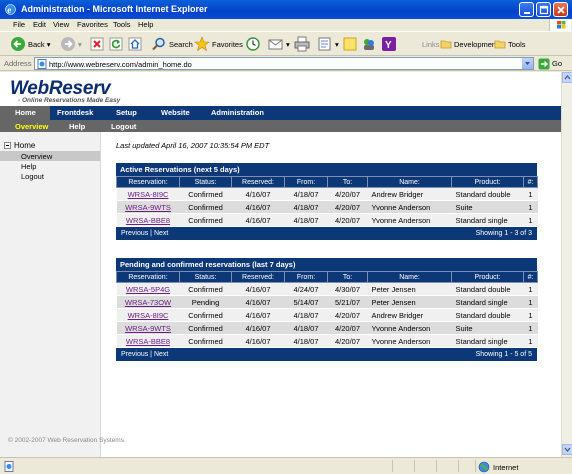 The width and height of the screenshot is (572, 474). Describe the element at coordinates (158, 44) in the screenshot. I see `search-icon` at that location.